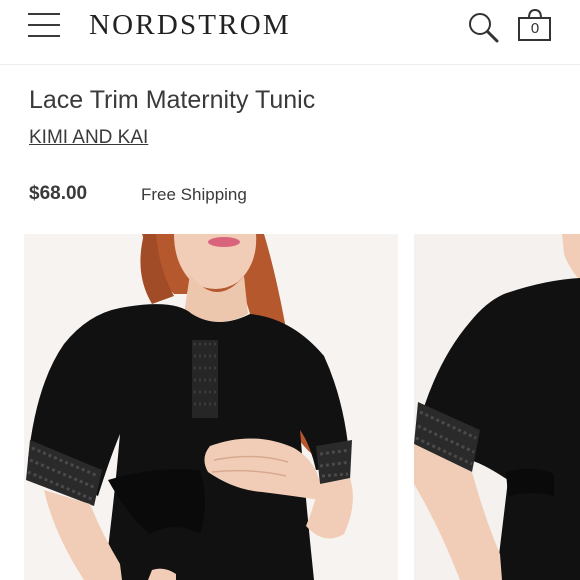 The image size is (580, 580). What do you see at coordinates (88, 138) in the screenshot?
I see `product-brand-link: KIMI AND KAI` at bounding box center [88, 138].